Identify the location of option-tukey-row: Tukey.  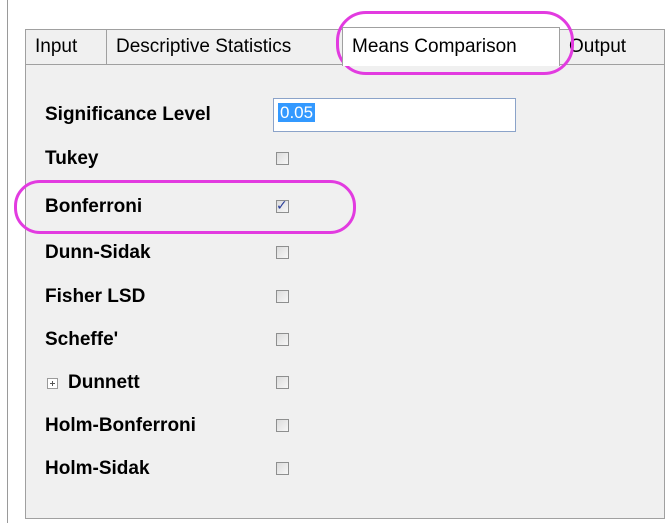
(72, 159).